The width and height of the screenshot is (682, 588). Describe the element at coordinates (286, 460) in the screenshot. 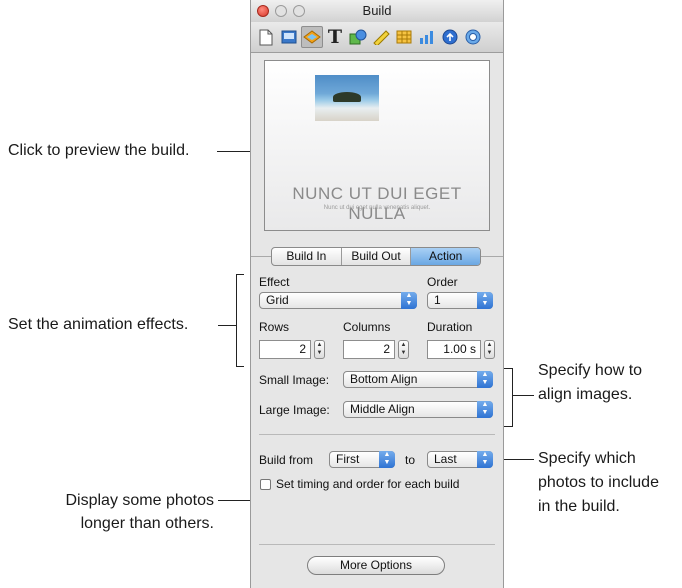

I see `build-from-label: Build from` at that location.